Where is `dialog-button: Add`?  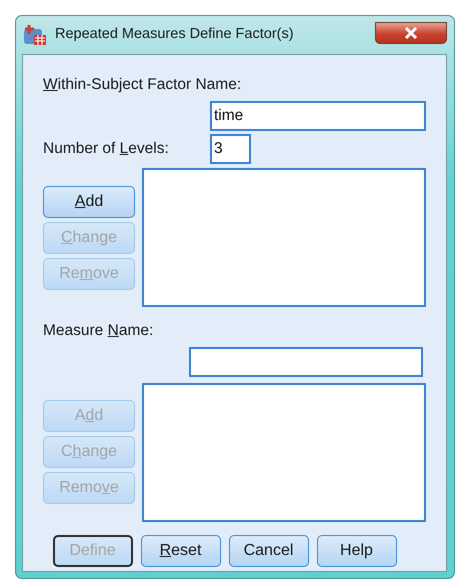 dialog-button: Add is located at coordinates (89, 202).